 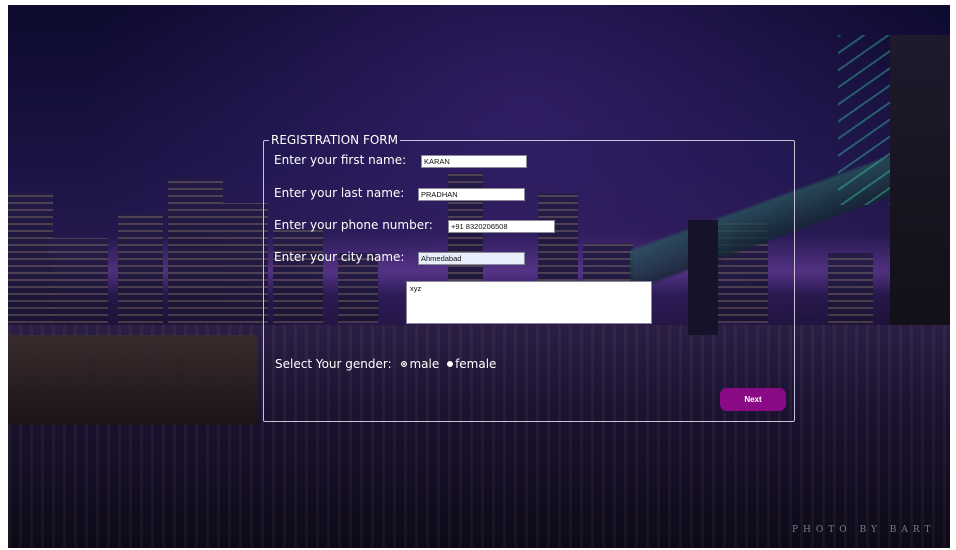 What do you see at coordinates (339, 257) in the screenshot?
I see `city-label: Enter your city name:` at bounding box center [339, 257].